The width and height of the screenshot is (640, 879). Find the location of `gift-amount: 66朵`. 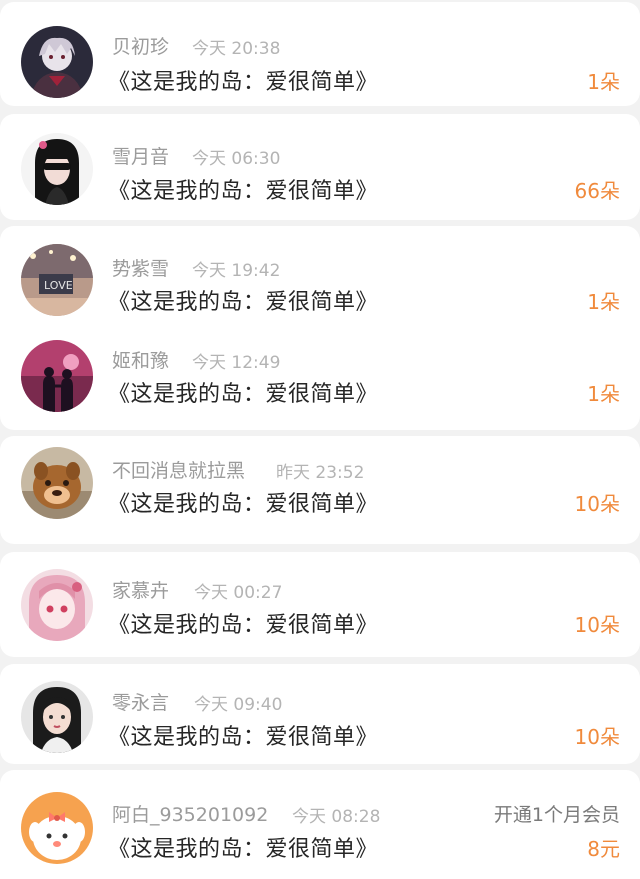

gift-amount: 66朵 is located at coordinates (597, 191).